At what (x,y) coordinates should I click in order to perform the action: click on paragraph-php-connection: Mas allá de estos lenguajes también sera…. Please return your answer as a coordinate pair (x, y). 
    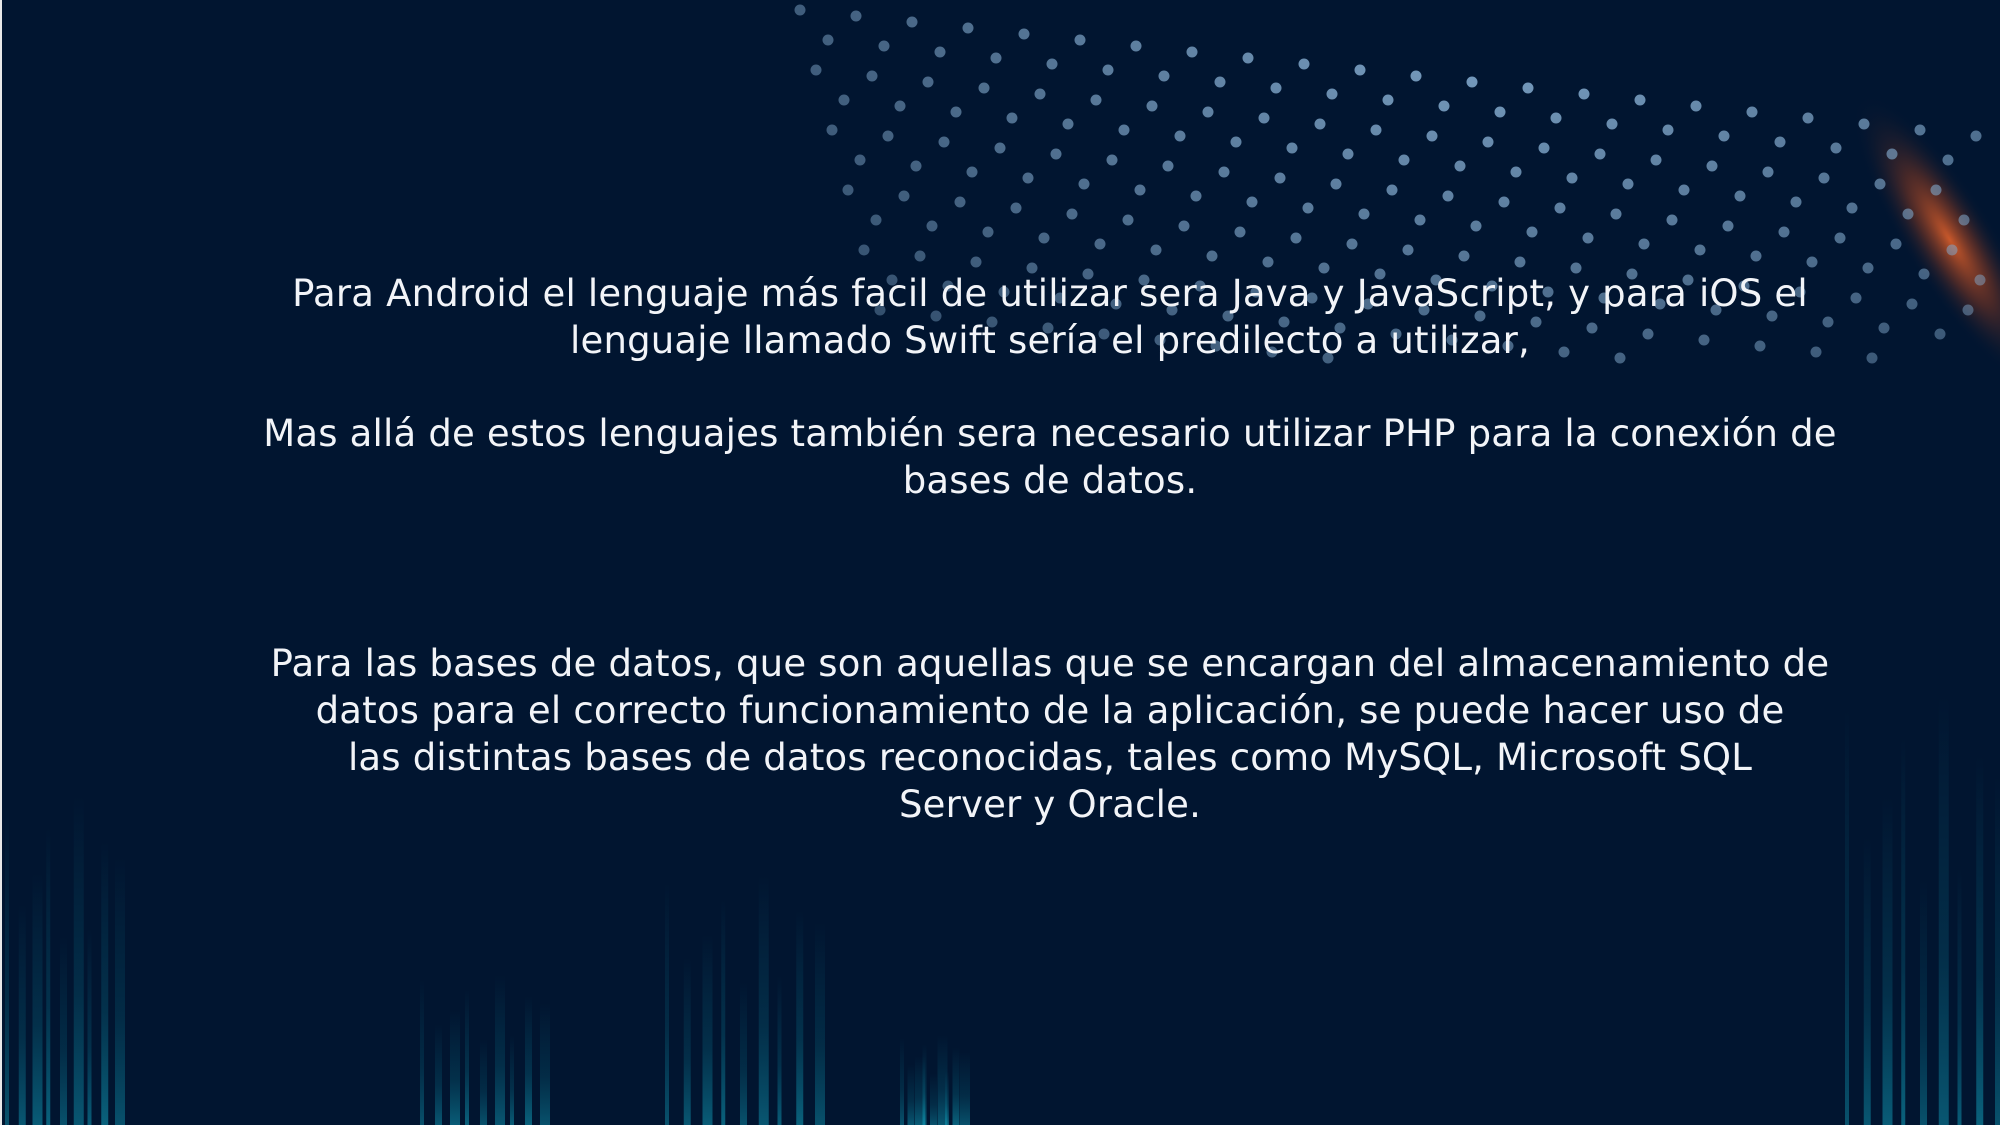
    Looking at the image, I should click on (1050, 457).